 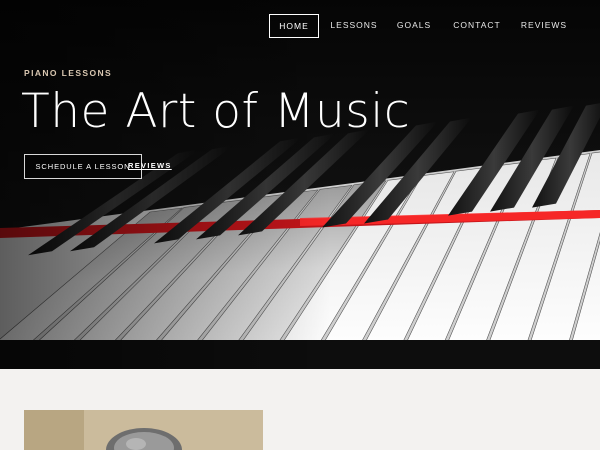 What do you see at coordinates (354, 25) in the screenshot?
I see `nav-lessons: LESSONS` at bounding box center [354, 25].